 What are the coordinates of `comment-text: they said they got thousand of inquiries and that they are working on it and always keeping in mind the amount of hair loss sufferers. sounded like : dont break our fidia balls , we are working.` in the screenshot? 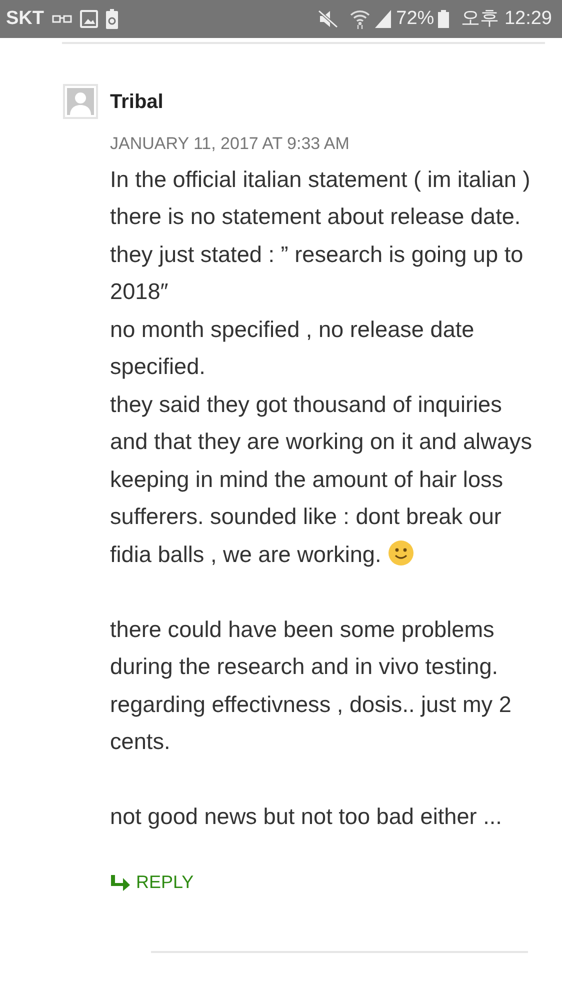 It's located at (321, 479).